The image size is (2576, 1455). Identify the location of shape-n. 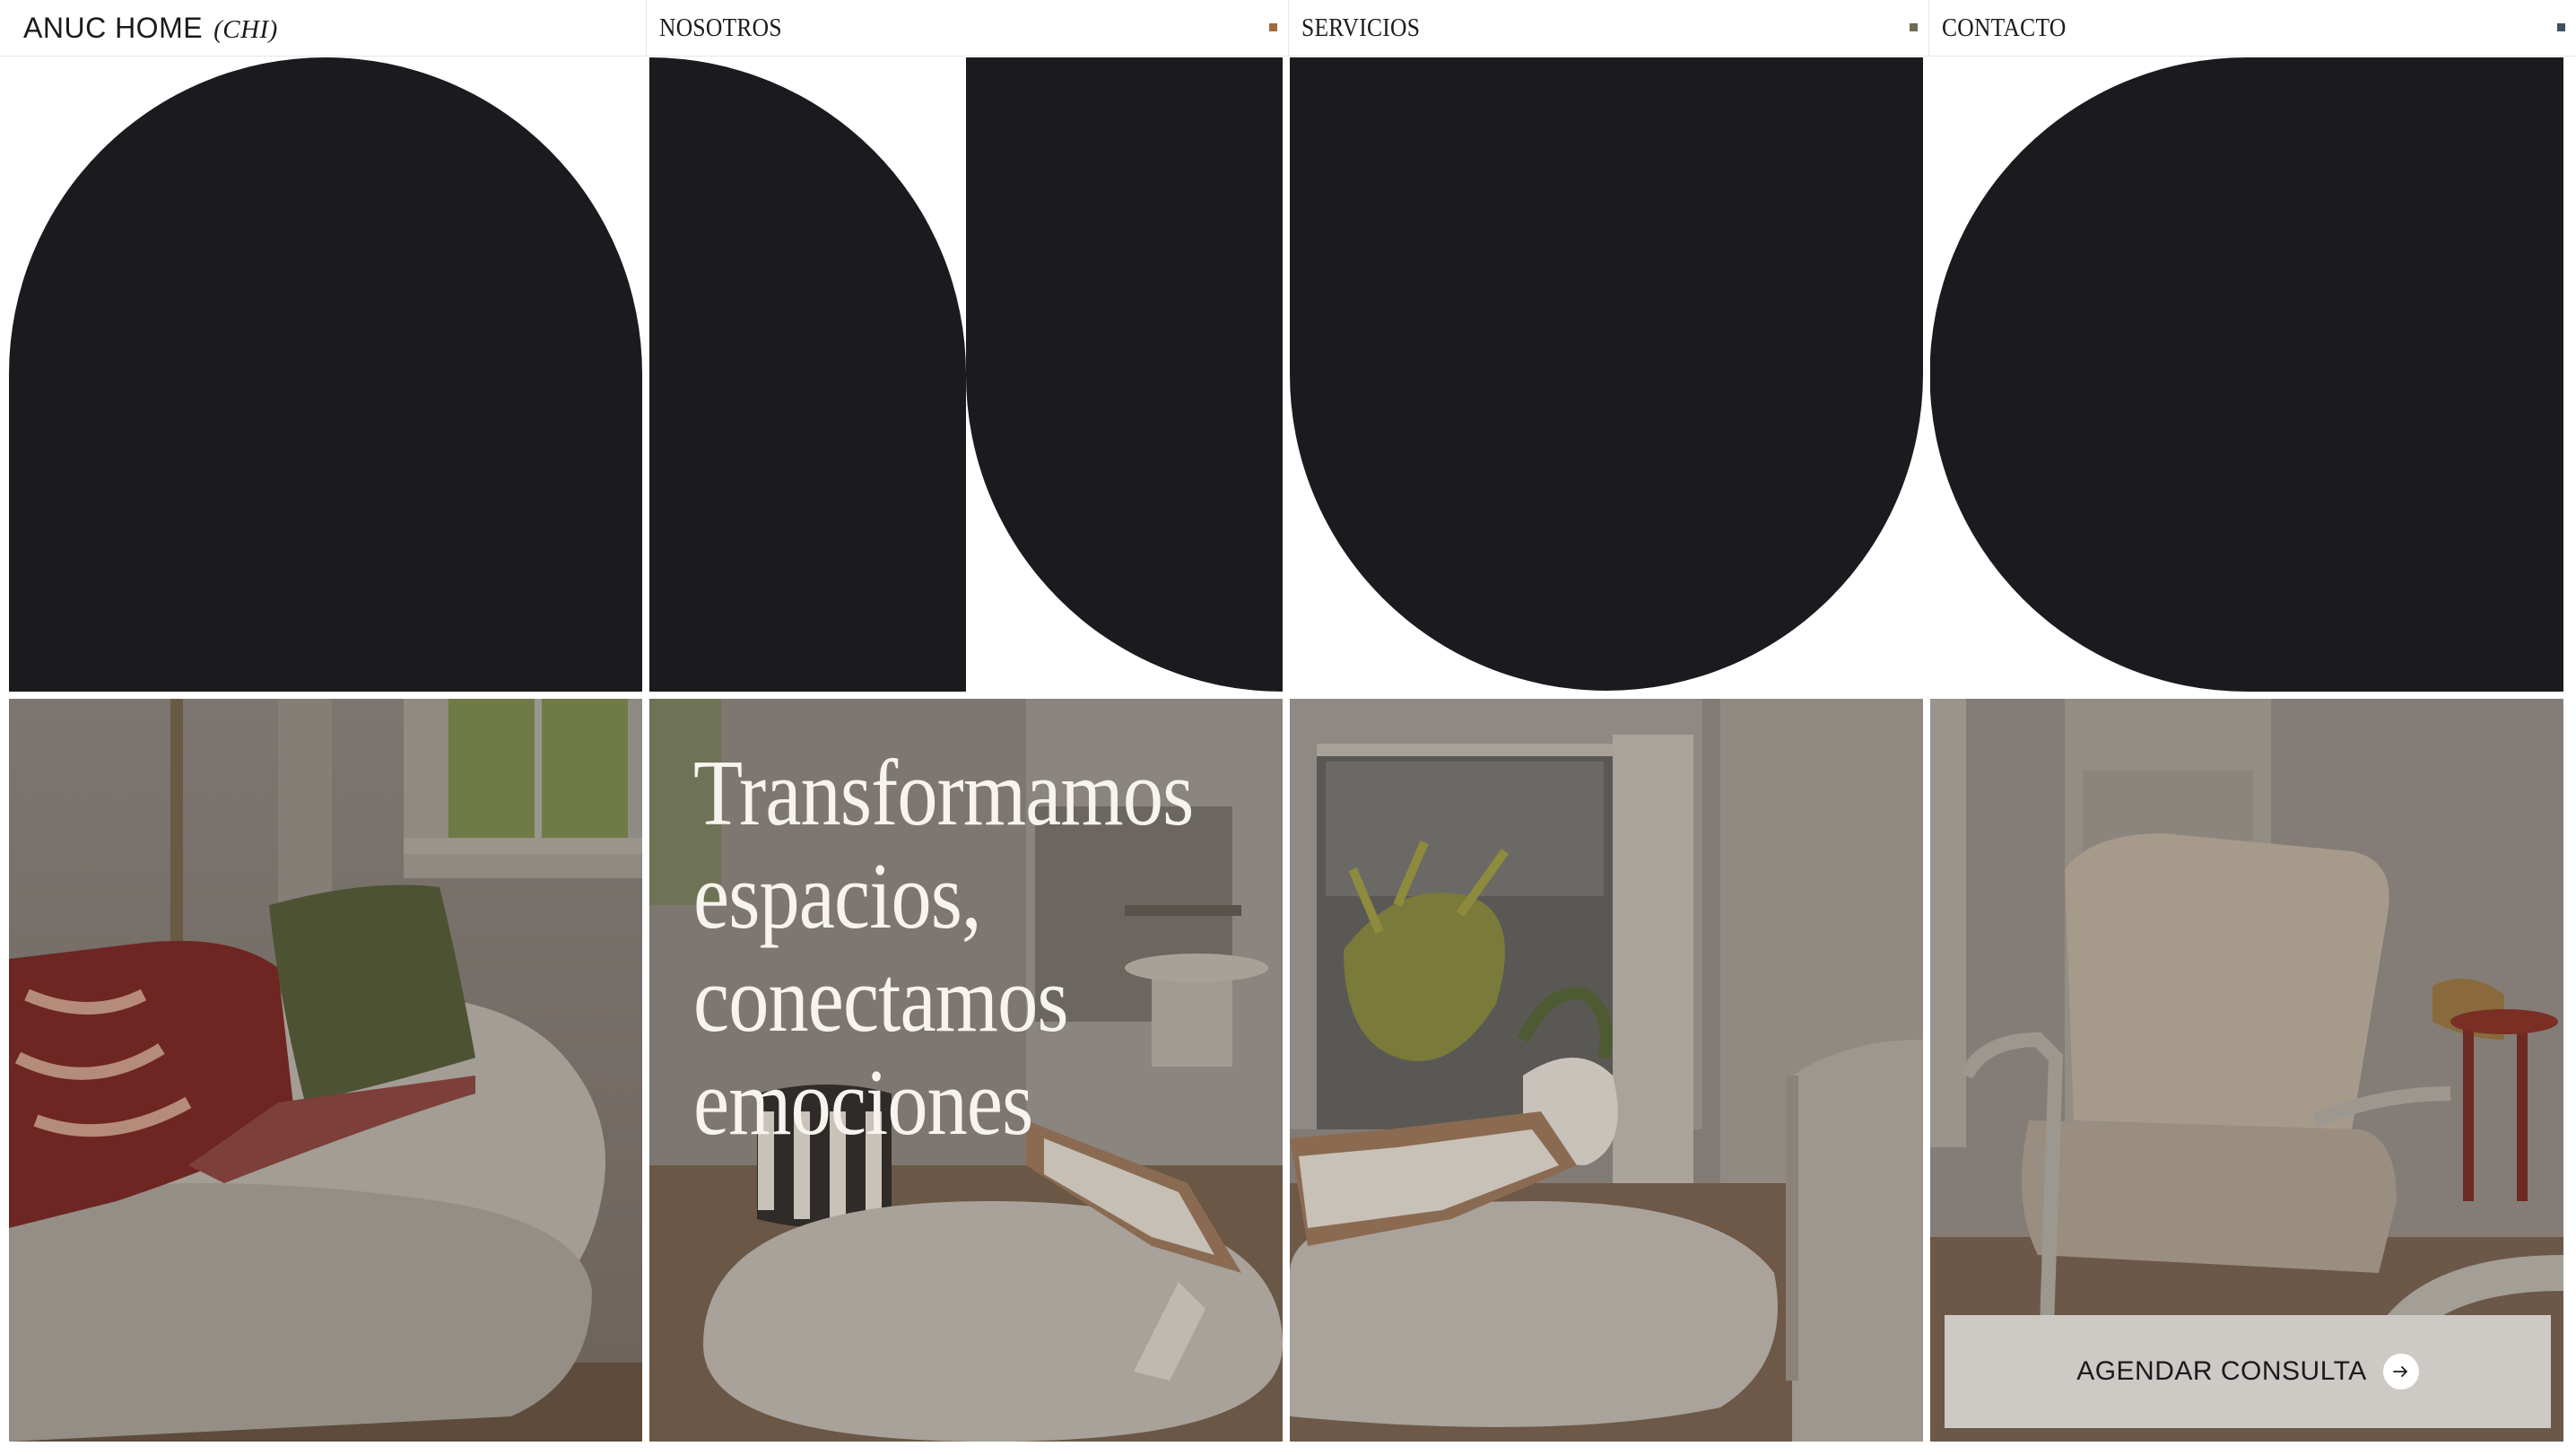
(966, 374).